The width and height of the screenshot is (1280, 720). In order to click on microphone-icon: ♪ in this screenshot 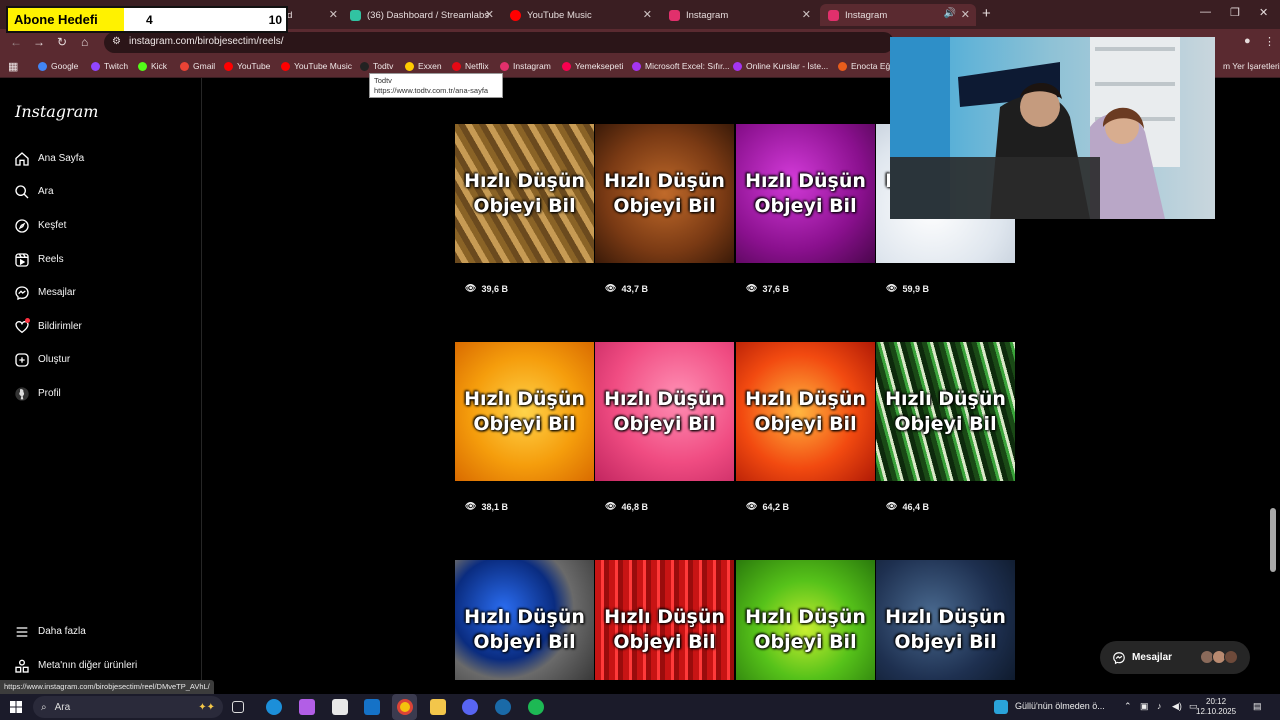, I will do `click(1159, 706)`.